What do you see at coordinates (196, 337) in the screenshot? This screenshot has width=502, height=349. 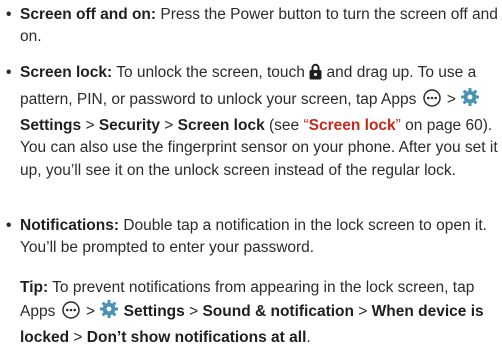 I see `dont-show-notifications-label: Don’t show notifications at all` at bounding box center [196, 337].